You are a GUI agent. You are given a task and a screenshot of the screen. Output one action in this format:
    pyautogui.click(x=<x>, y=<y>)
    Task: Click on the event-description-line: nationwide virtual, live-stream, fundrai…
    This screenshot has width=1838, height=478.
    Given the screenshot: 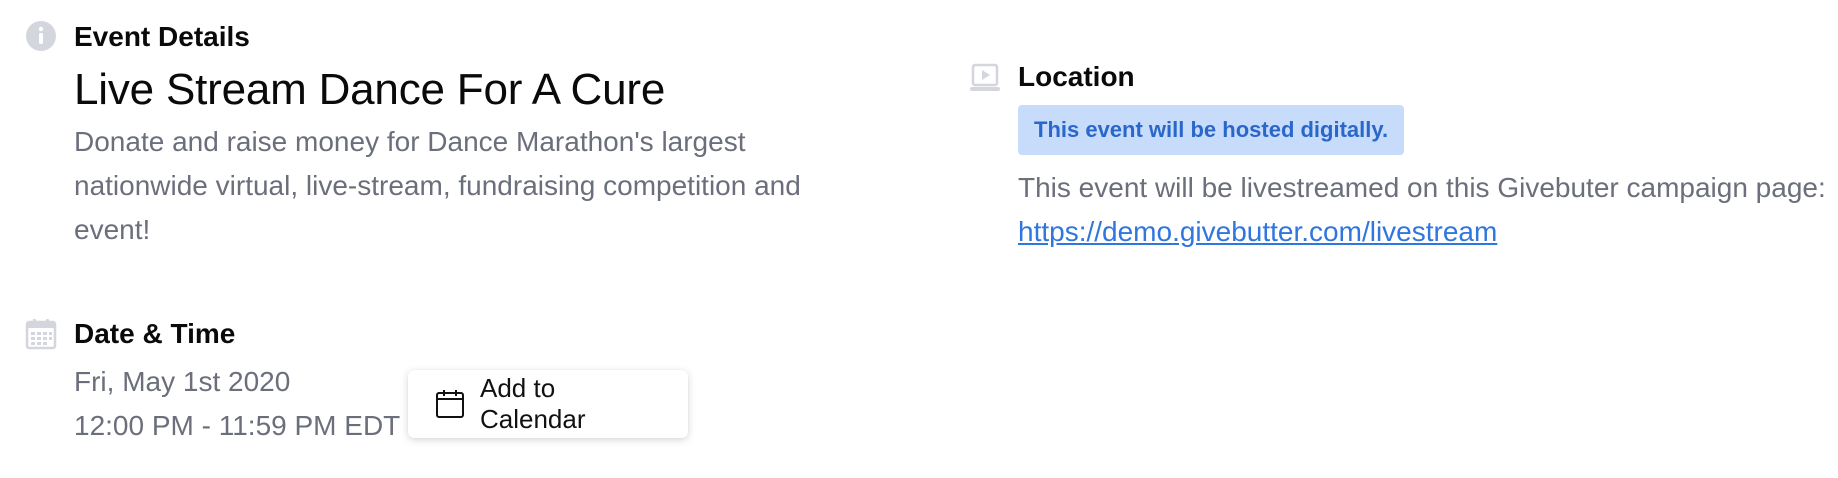 What is the action you would take?
    pyautogui.click(x=437, y=185)
    